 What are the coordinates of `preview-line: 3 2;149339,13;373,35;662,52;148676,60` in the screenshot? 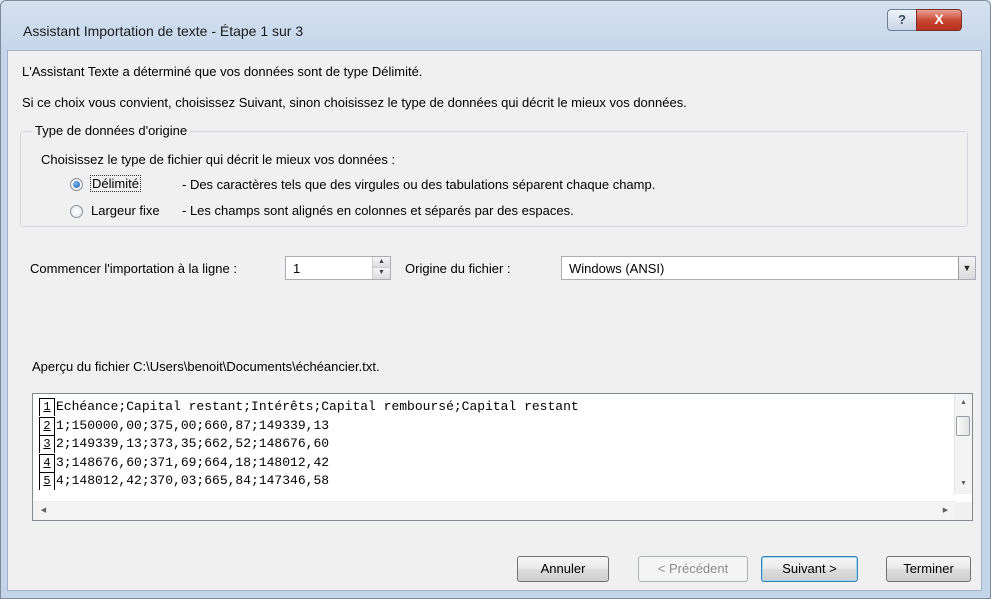 It's located at (491, 444).